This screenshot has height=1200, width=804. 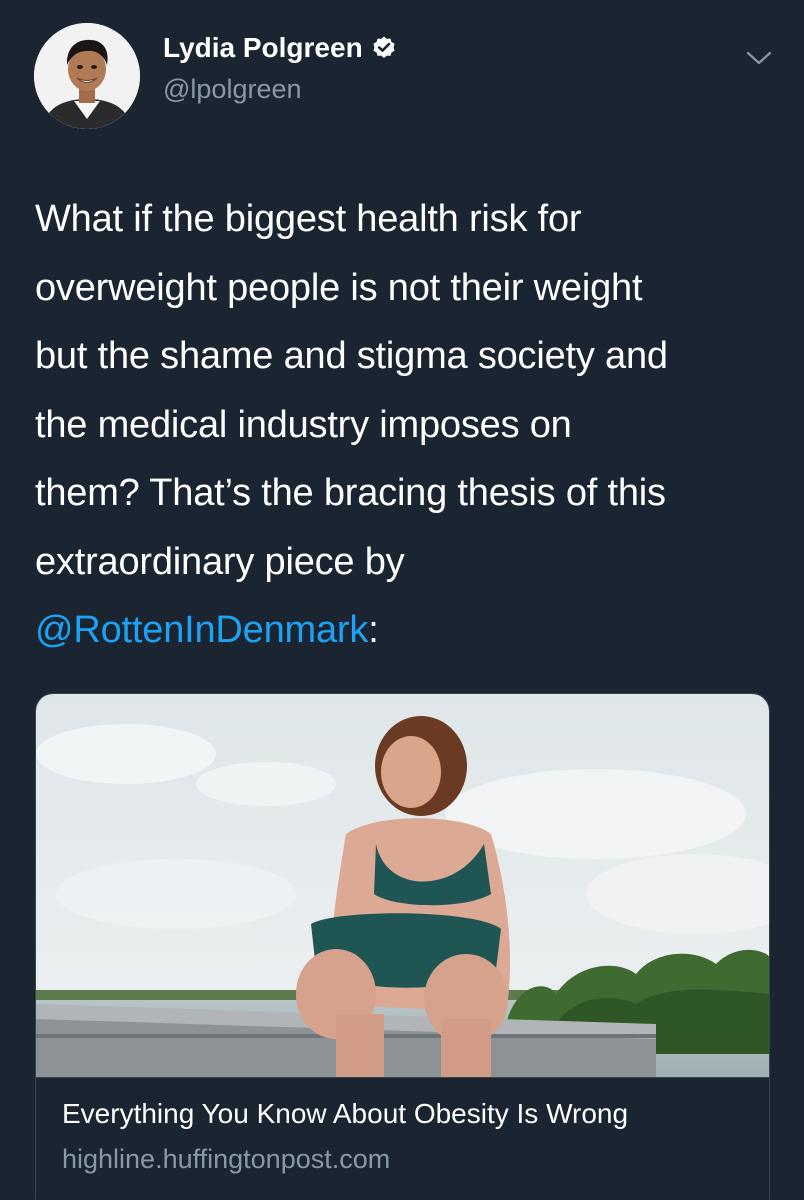 What do you see at coordinates (384, 48) in the screenshot?
I see `verified-badge-icon` at bounding box center [384, 48].